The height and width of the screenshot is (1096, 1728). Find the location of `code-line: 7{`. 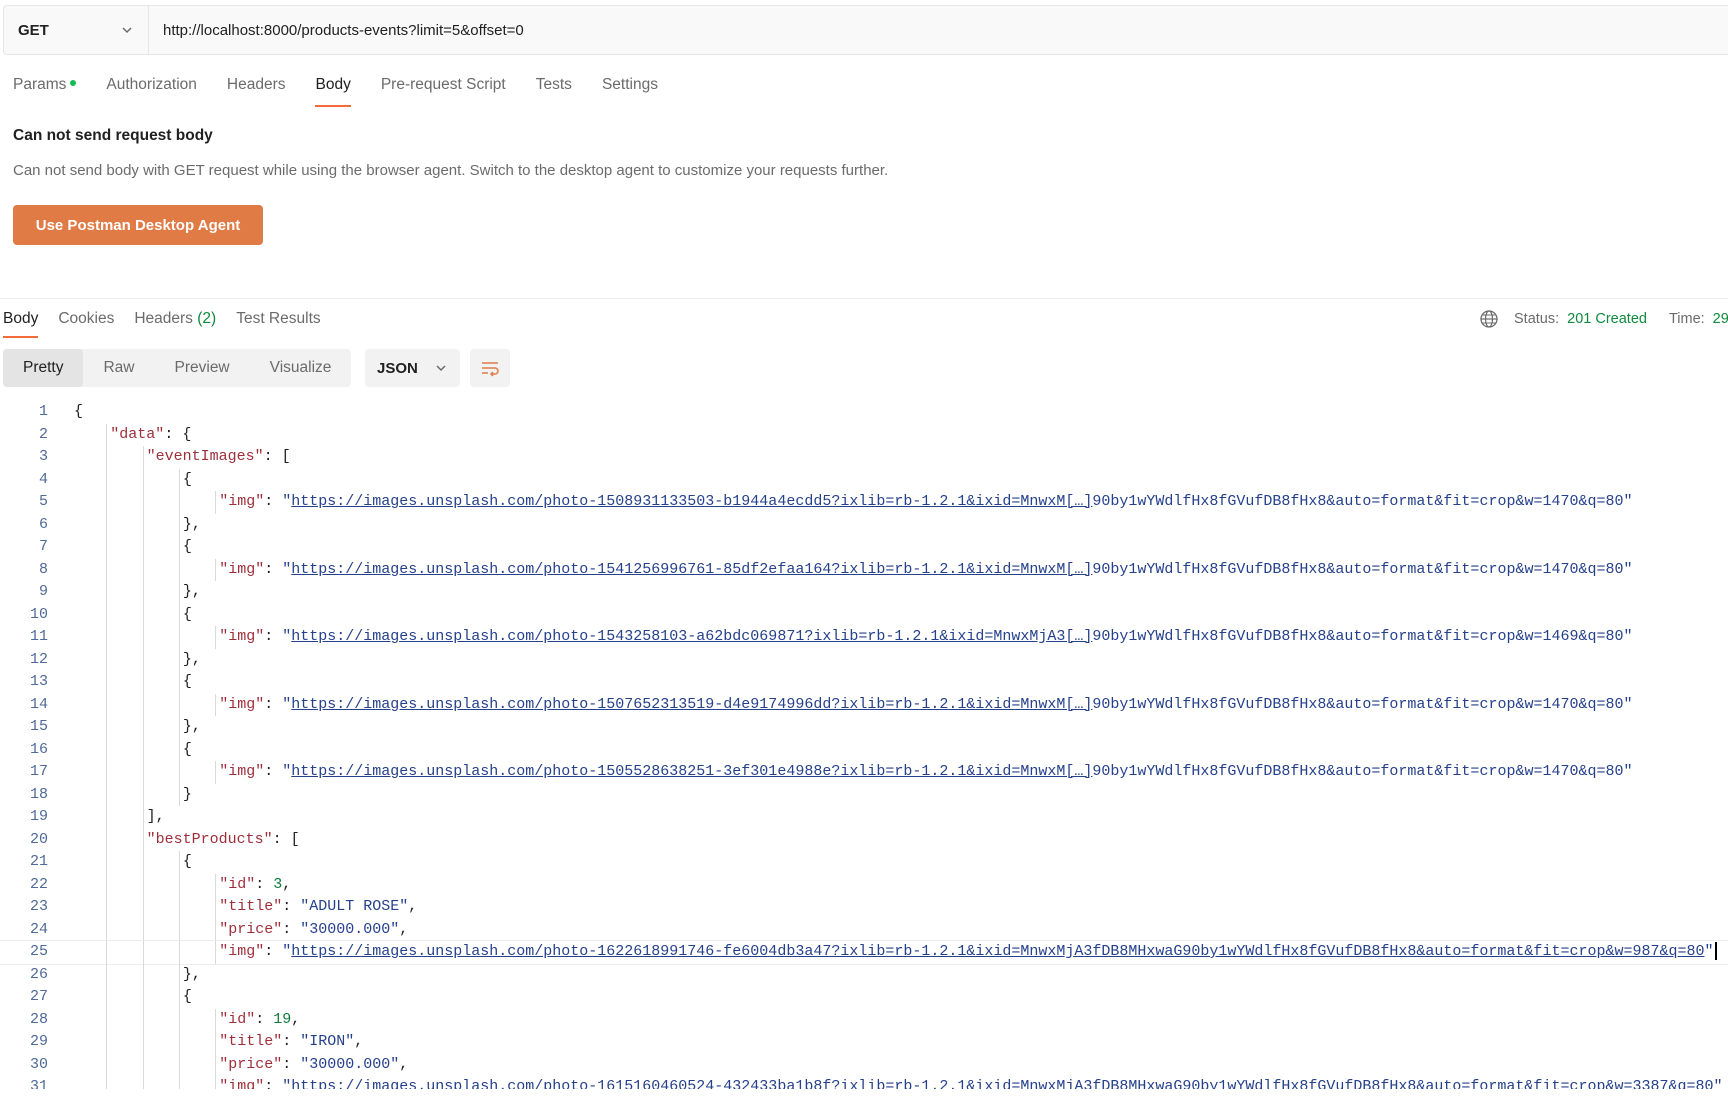

code-line: 7{ is located at coordinates (864, 547).